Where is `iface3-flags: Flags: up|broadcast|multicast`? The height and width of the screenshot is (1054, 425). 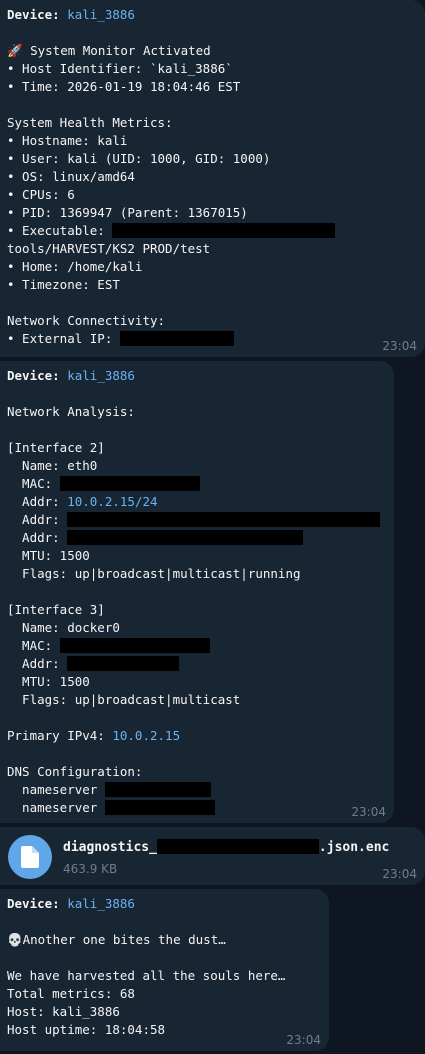 iface3-flags: Flags: up|broadcast|multicast is located at coordinates (124, 699).